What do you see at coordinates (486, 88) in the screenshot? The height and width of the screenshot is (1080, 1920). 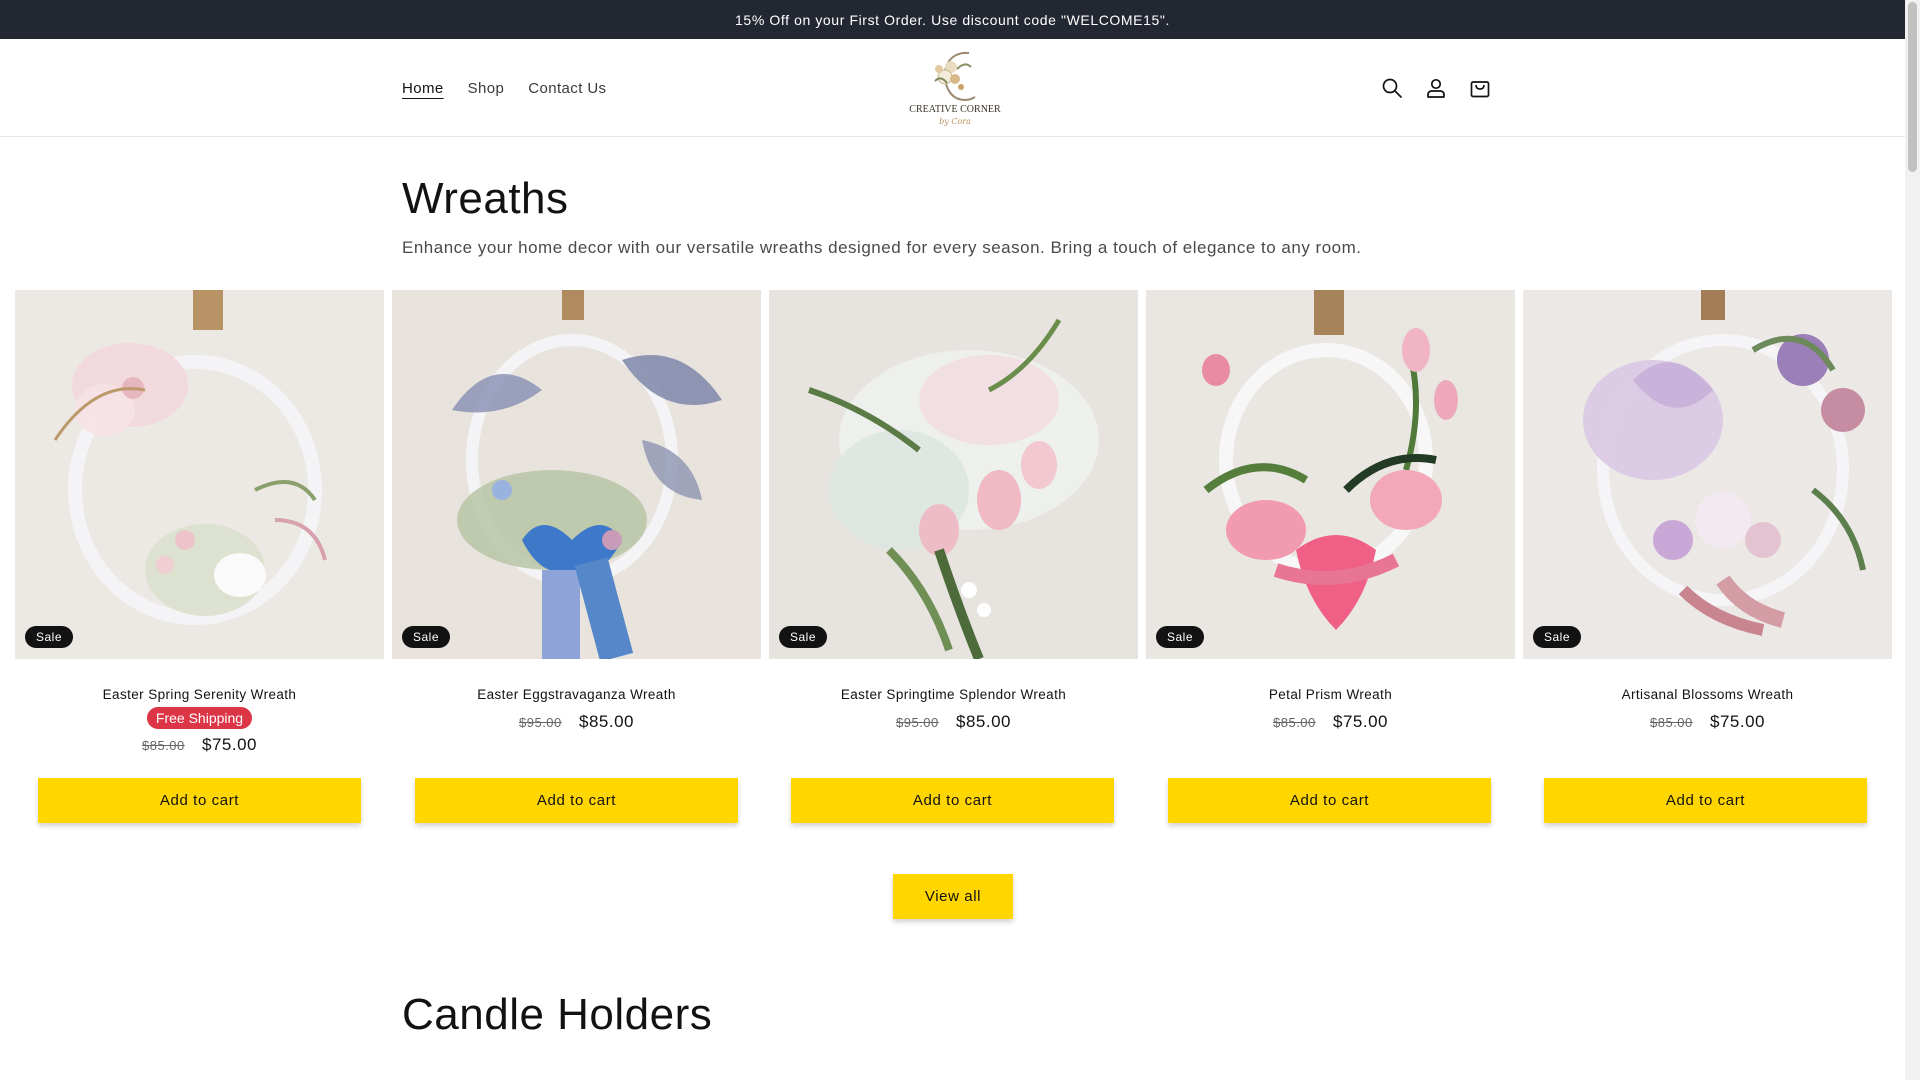 I see `nav-shop: Shop` at bounding box center [486, 88].